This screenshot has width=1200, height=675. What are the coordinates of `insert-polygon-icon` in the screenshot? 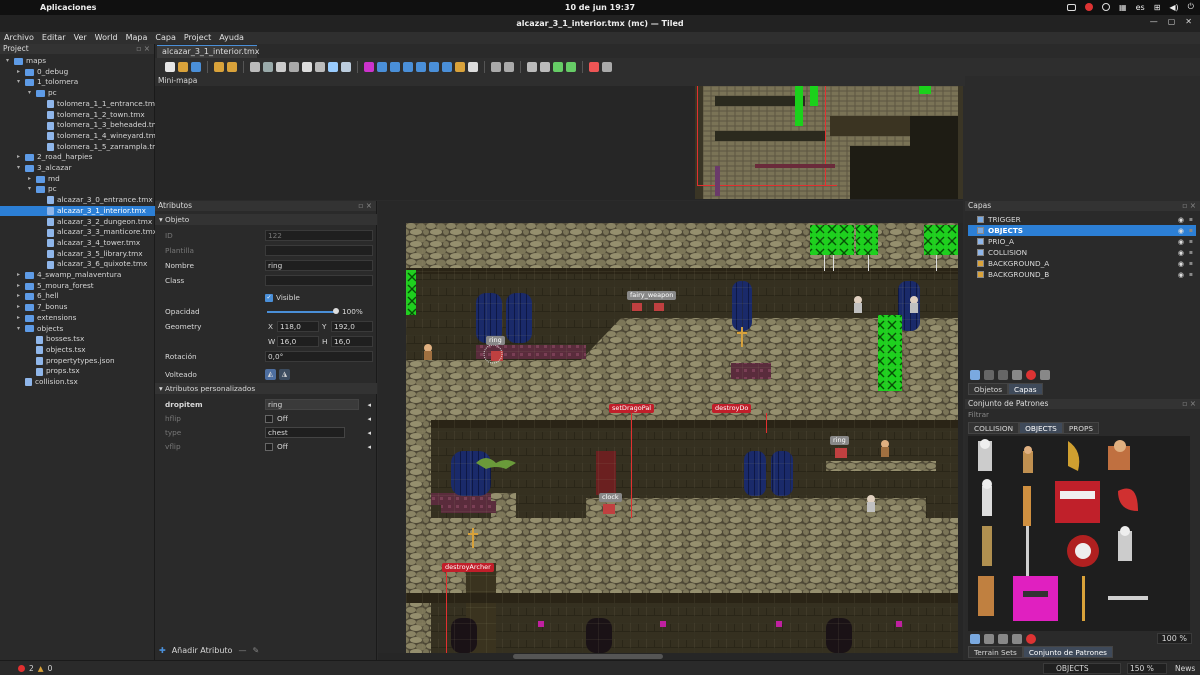 It's located at (434, 67).